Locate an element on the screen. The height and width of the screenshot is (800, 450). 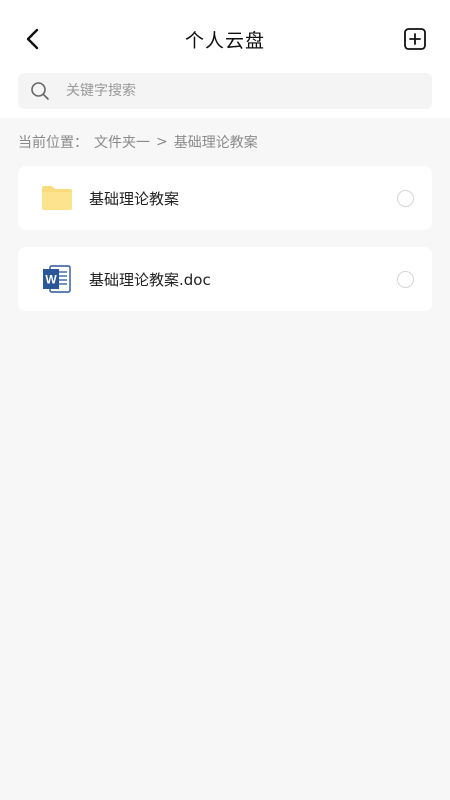
page-title: 个人云盘 is located at coordinates (224, 41).